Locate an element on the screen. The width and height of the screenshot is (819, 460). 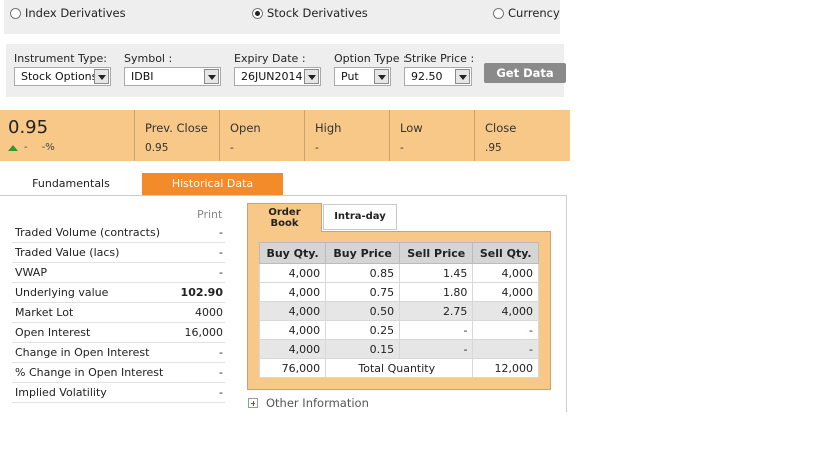
total-sell-qty: 12,000 is located at coordinates (505, 368).